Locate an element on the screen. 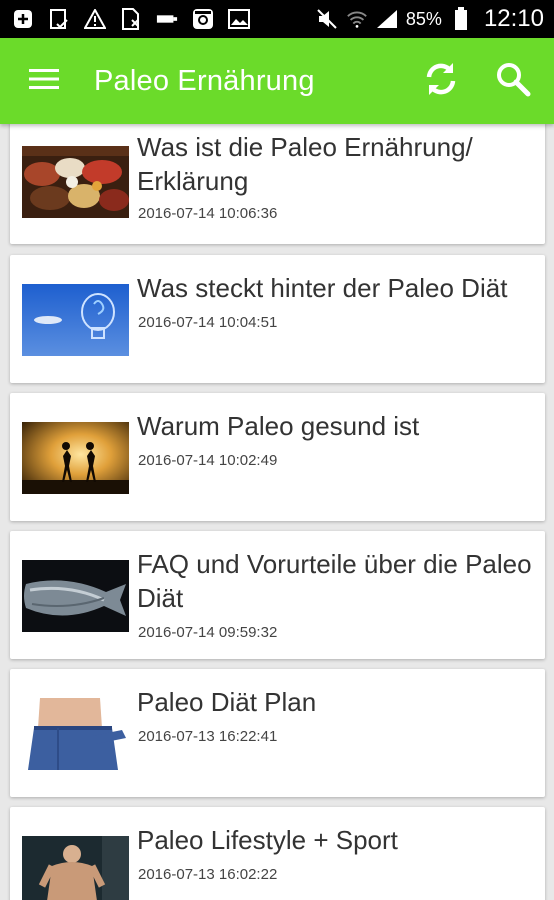  search-button is located at coordinates (513, 81).